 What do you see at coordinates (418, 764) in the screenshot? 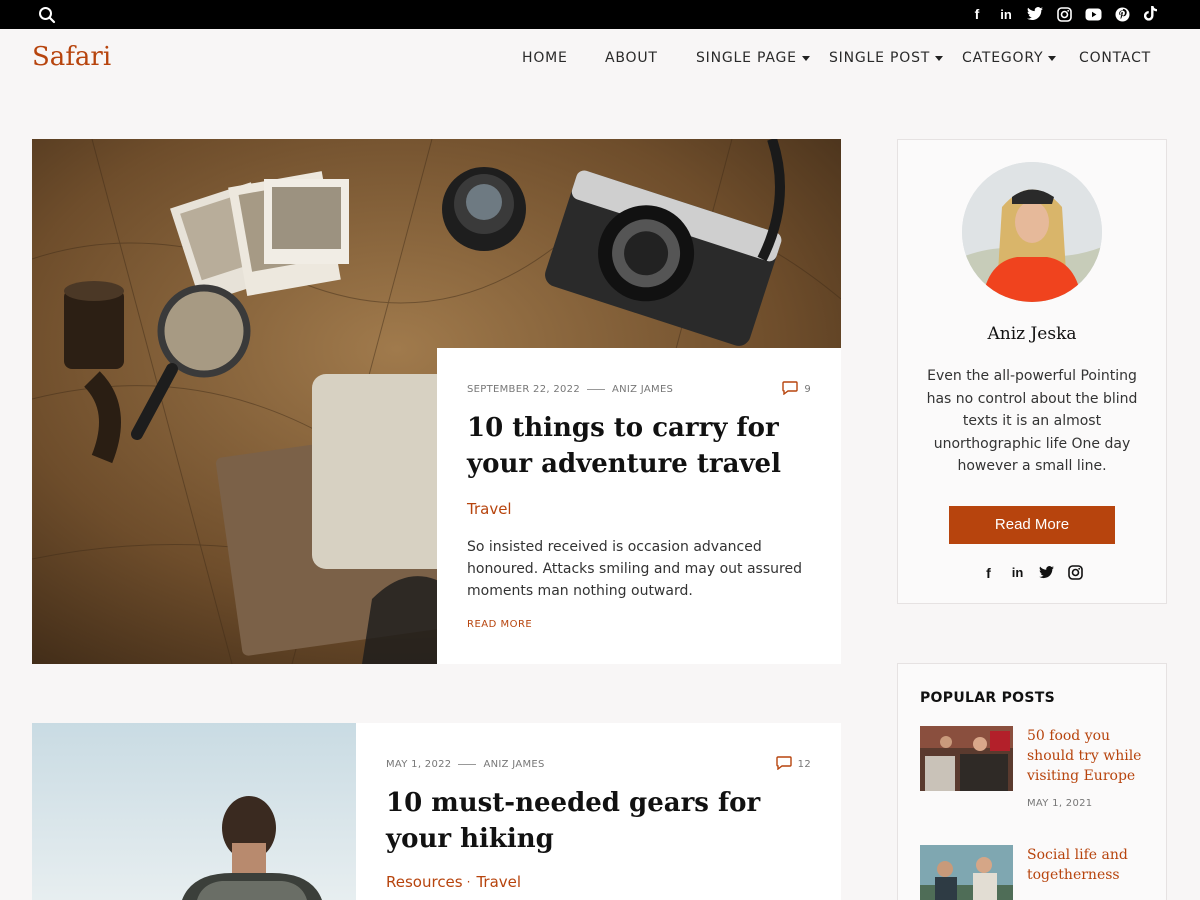
I see `post-date: MAY 1, 2022` at bounding box center [418, 764].